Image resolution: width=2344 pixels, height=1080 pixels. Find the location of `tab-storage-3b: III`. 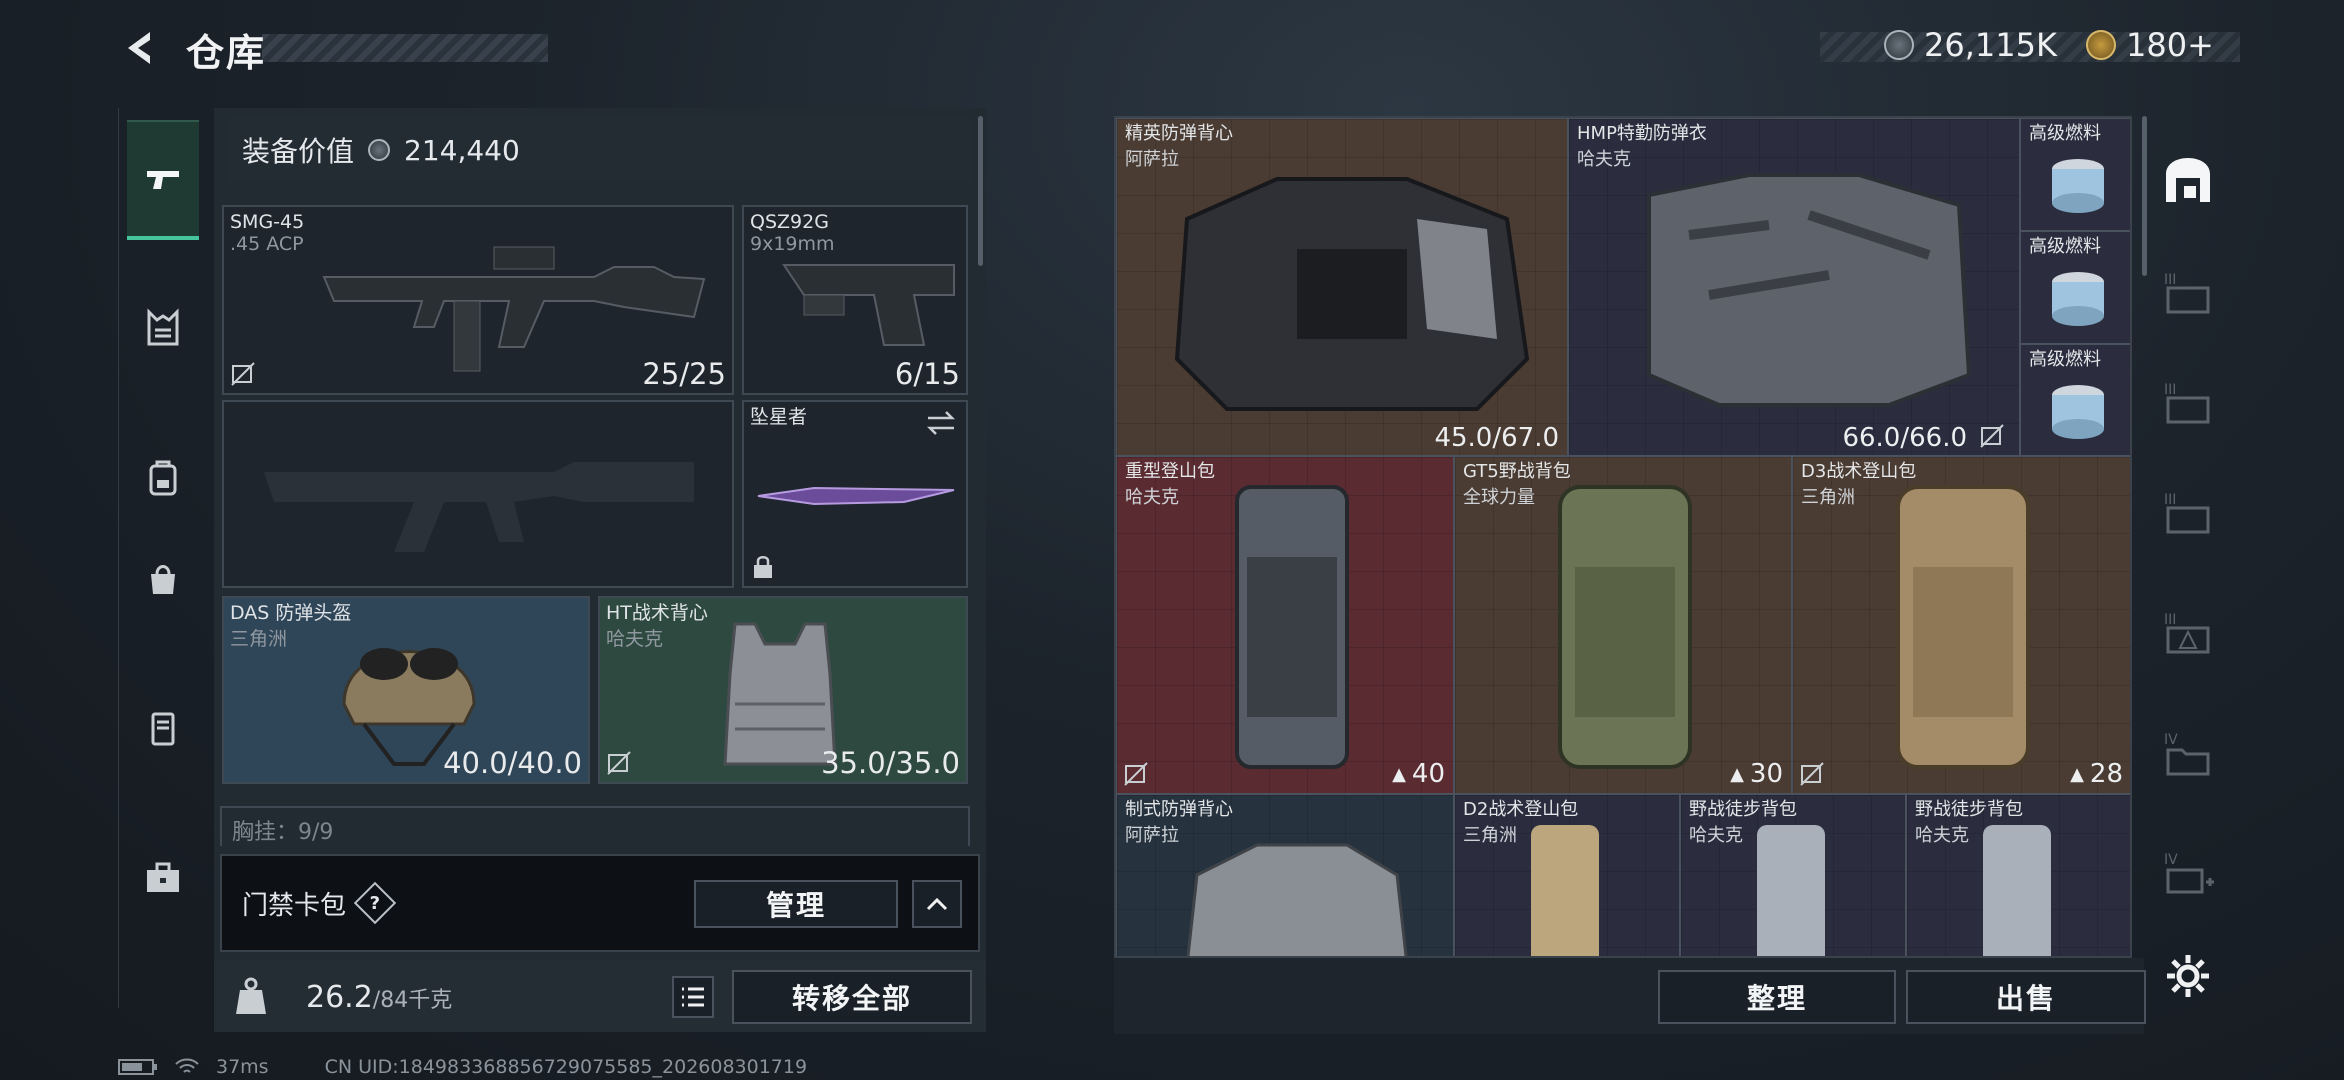

tab-storage-3b: III is located at coordinates (2188, 404).